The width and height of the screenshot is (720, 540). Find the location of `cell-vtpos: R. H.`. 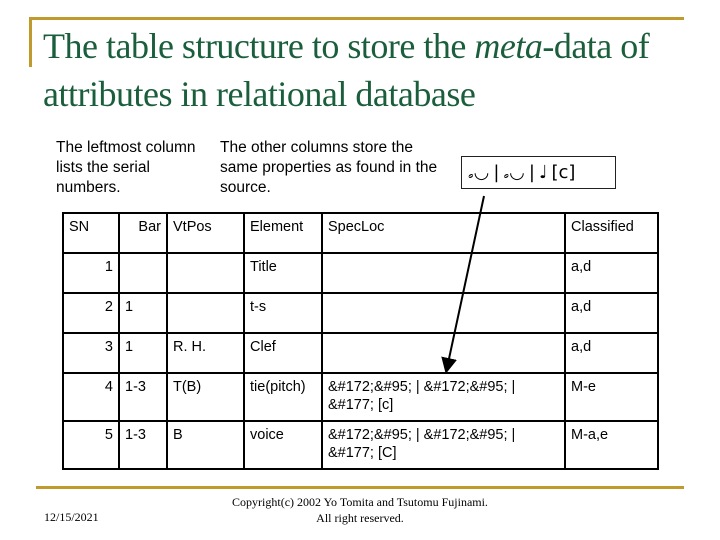

cell-vtpos: R. H. is located at coordinates (205, 353).